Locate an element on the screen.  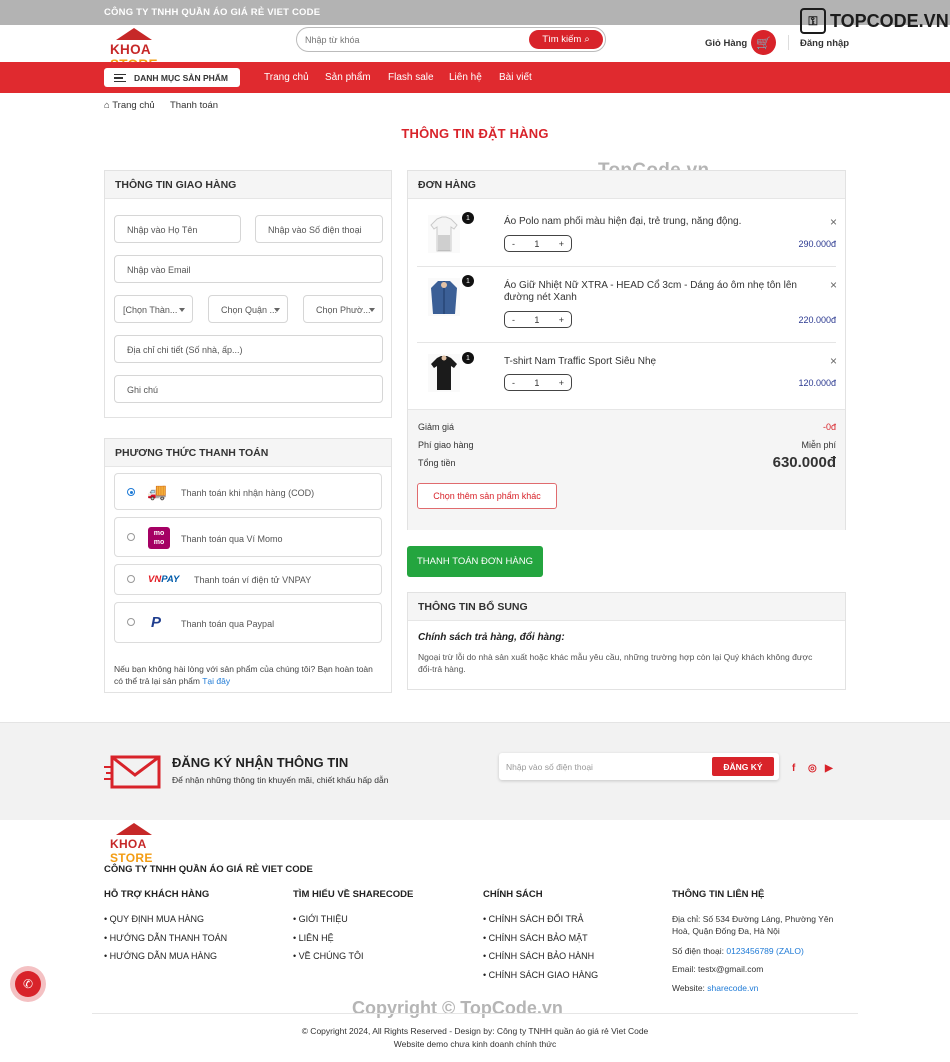
footer-col-about-title: TÌM HIỂU VỀ SHARECODE is located at coordinates (353, 894).